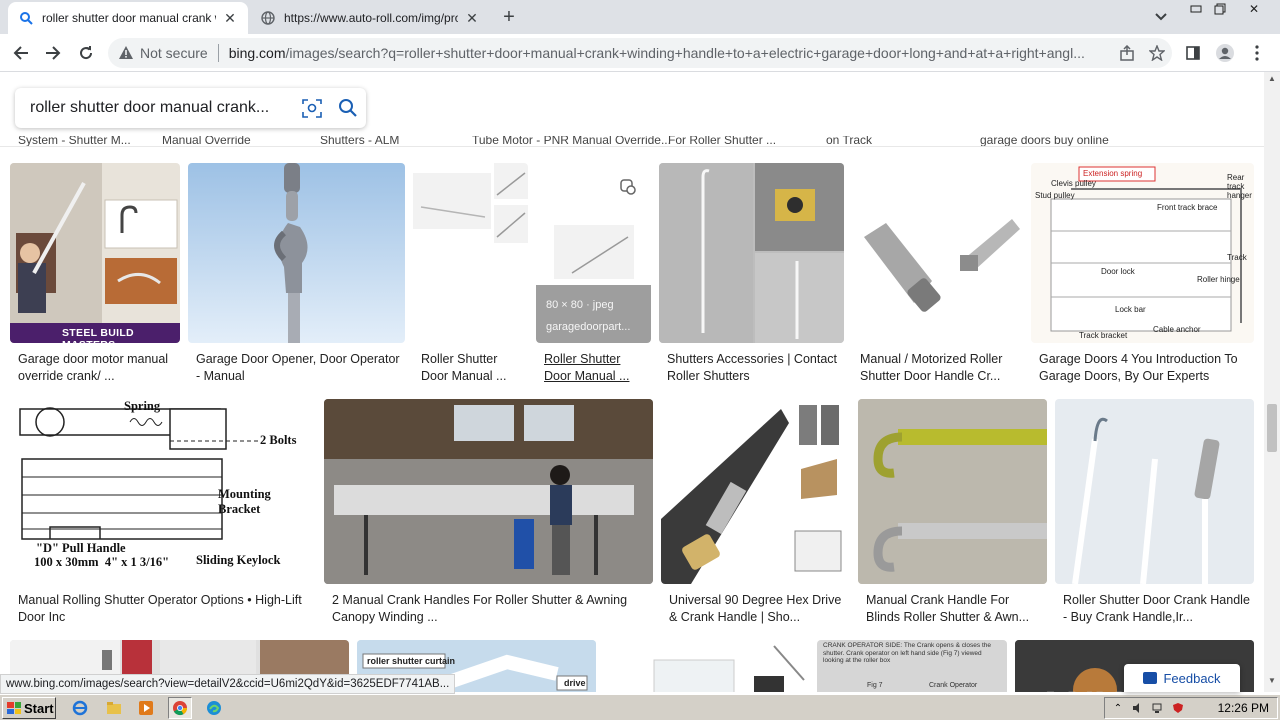 The image size is (1280, 720). Describe the element at coordinates (102, 562) in the screenshot. I see `diagram-label: 100 x 30mm 4" x 1 3/16"` at that location.